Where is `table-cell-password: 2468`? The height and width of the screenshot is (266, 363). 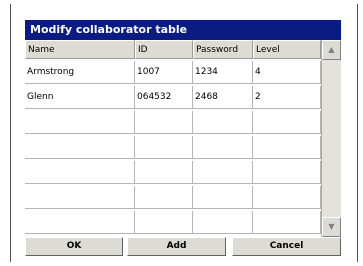
table-cell-password: 2468 is located at coordinates (223, 97).